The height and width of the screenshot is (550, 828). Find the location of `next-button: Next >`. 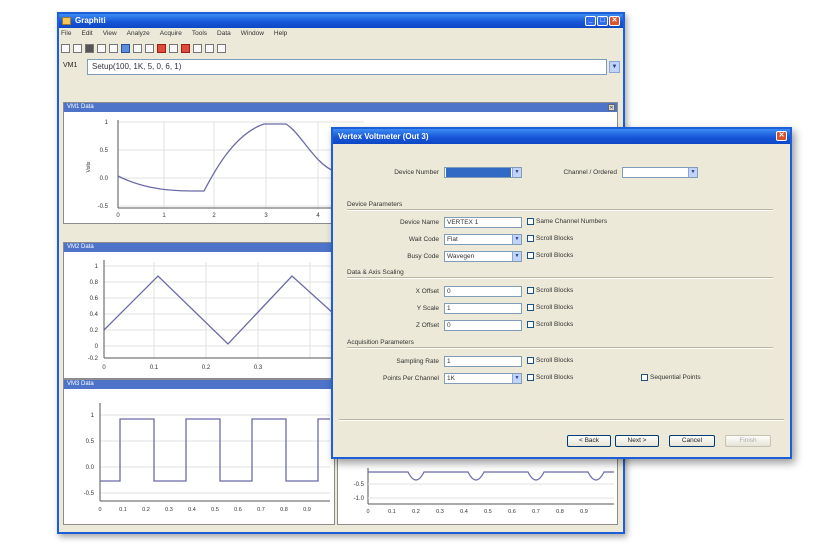

next-button: Next > is located at coordinates (637, 441).